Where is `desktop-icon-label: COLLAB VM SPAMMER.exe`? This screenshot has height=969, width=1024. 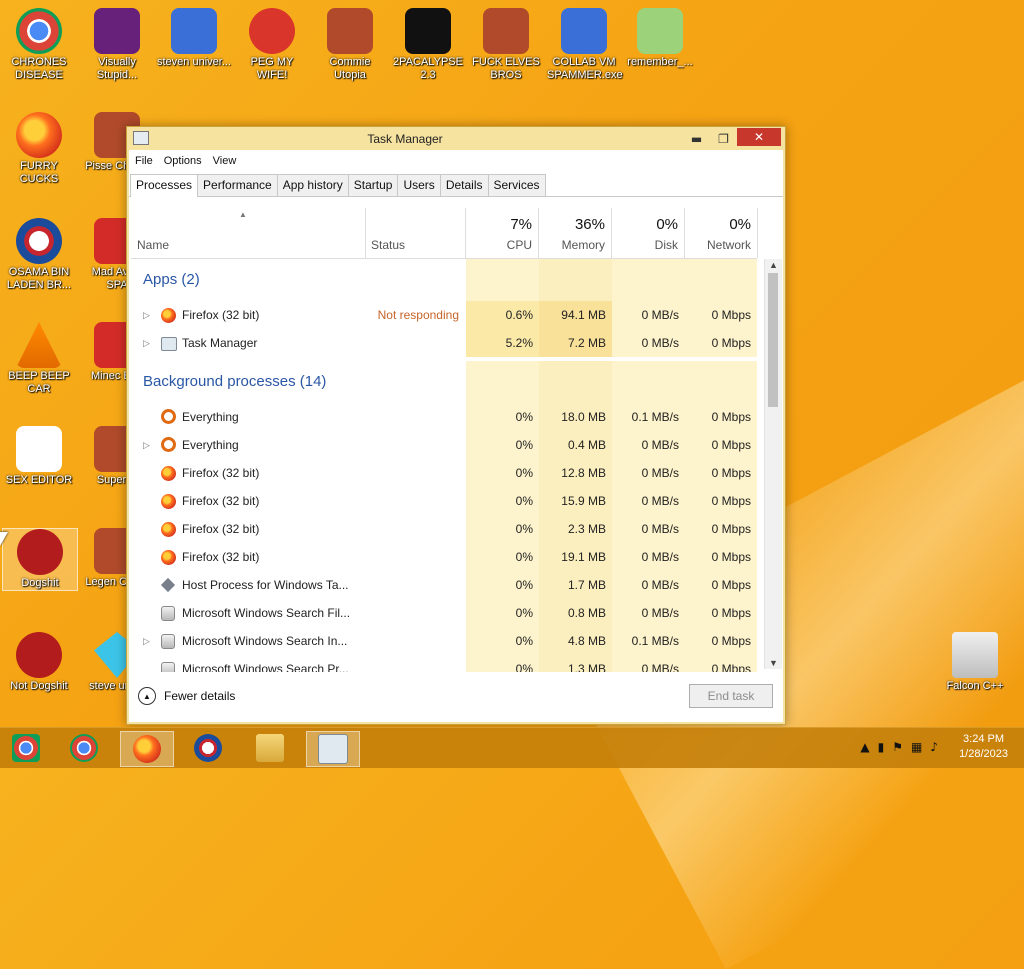 desktop-icon-label: COLLAB VM SPAMMER.exe is located at coordinates (585, 68).